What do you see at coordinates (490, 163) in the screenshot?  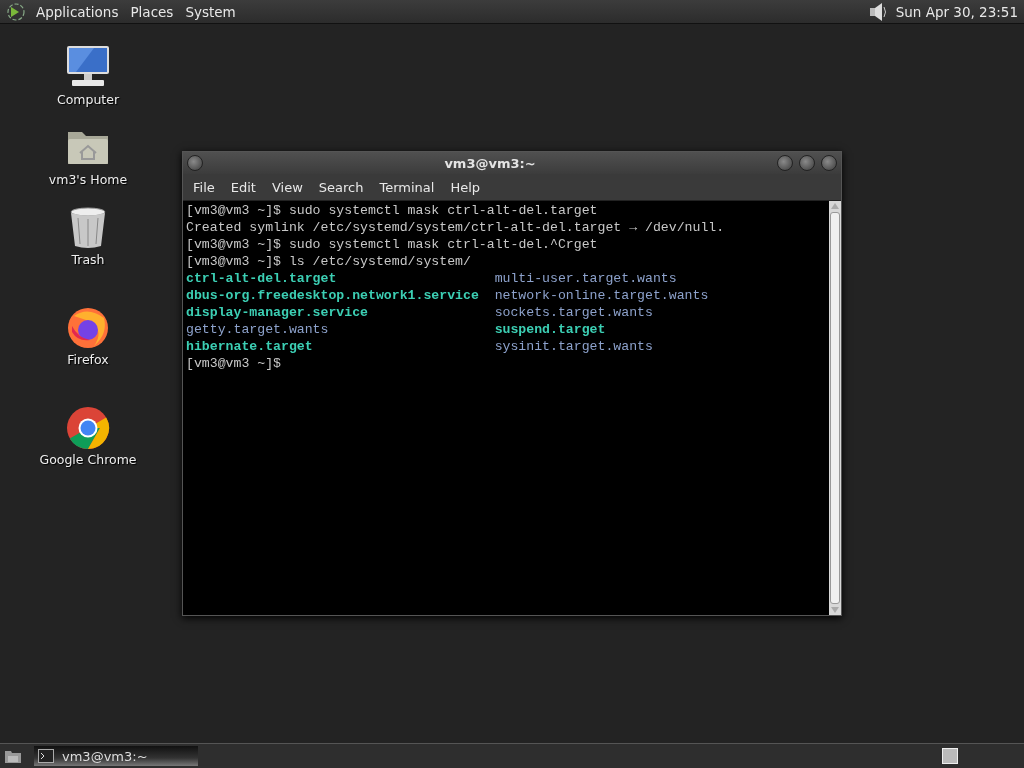 I see `window-title: vm3@vm3:~` at bounding box center [490, 163].